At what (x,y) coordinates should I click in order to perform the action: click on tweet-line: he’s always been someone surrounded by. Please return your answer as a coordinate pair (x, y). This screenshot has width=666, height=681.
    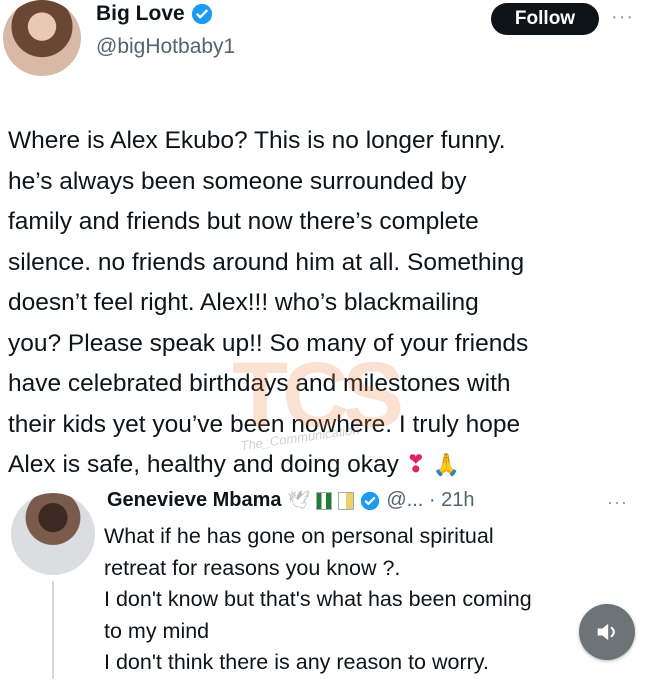
    Looking at the image, I should click on (237, 181).